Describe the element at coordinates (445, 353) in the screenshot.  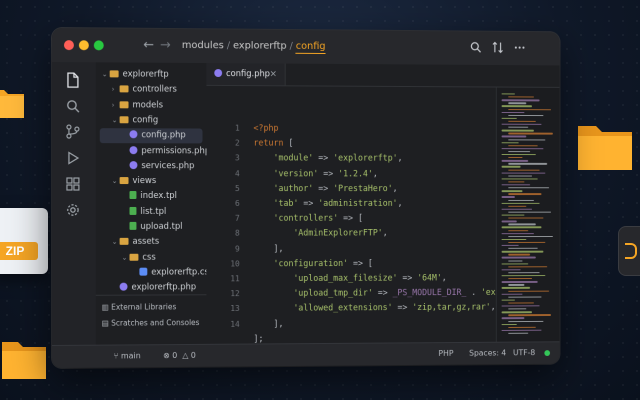
I see `language-mode: PHP` at that location.